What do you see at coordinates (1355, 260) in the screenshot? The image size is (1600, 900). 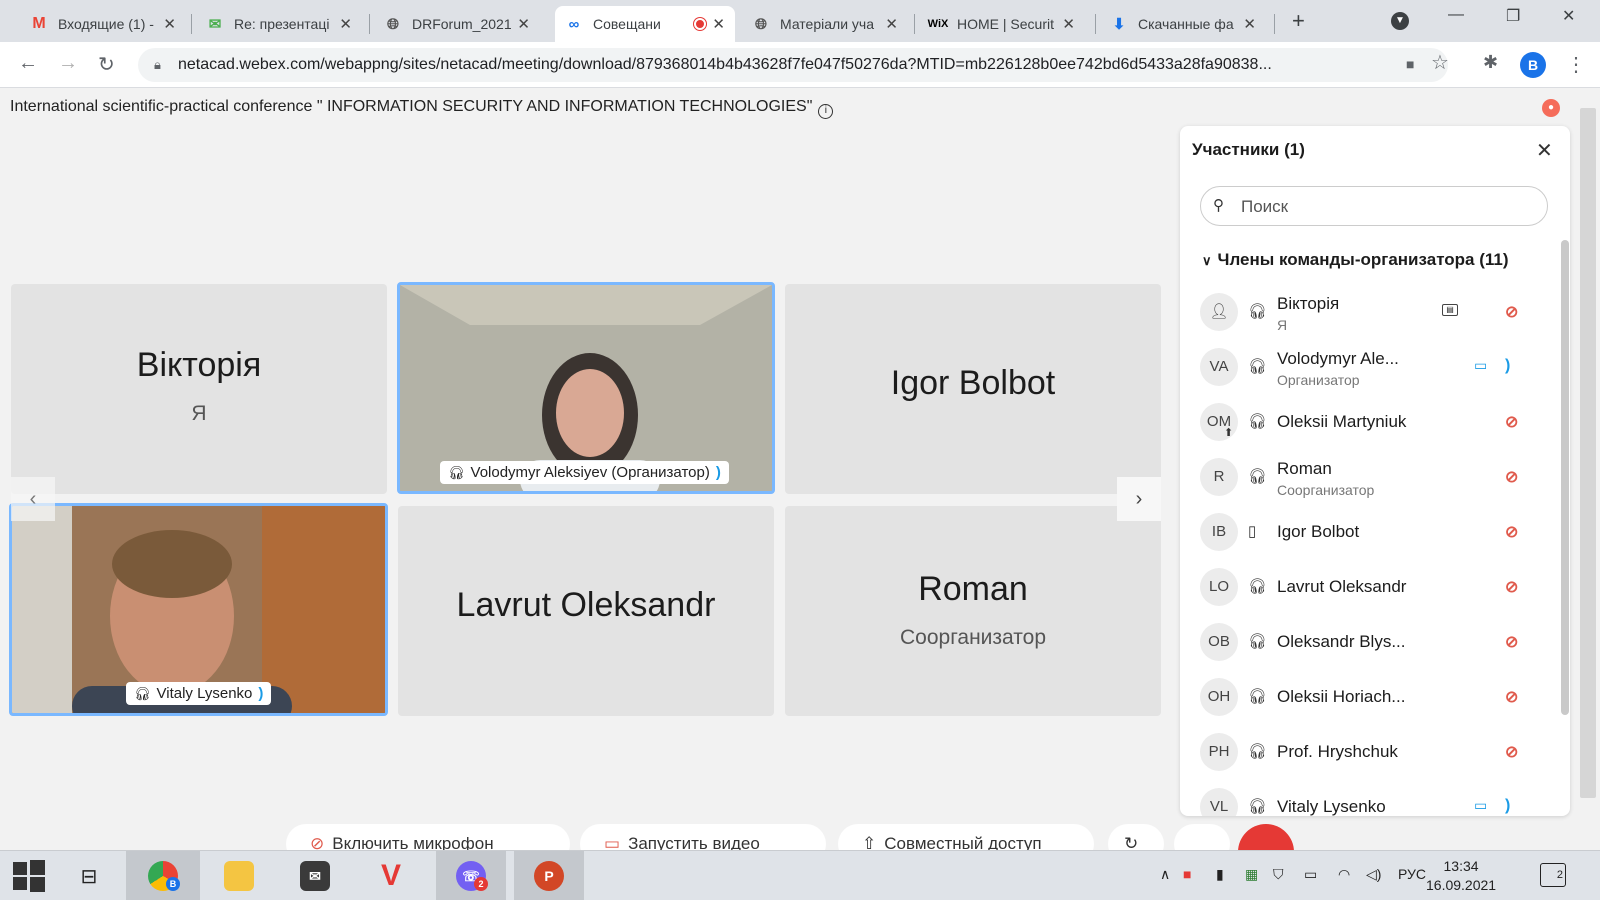 I see `host-team-section-header: ∨ Члены команды-организатора (11)` at bounding box center [1355, 260].